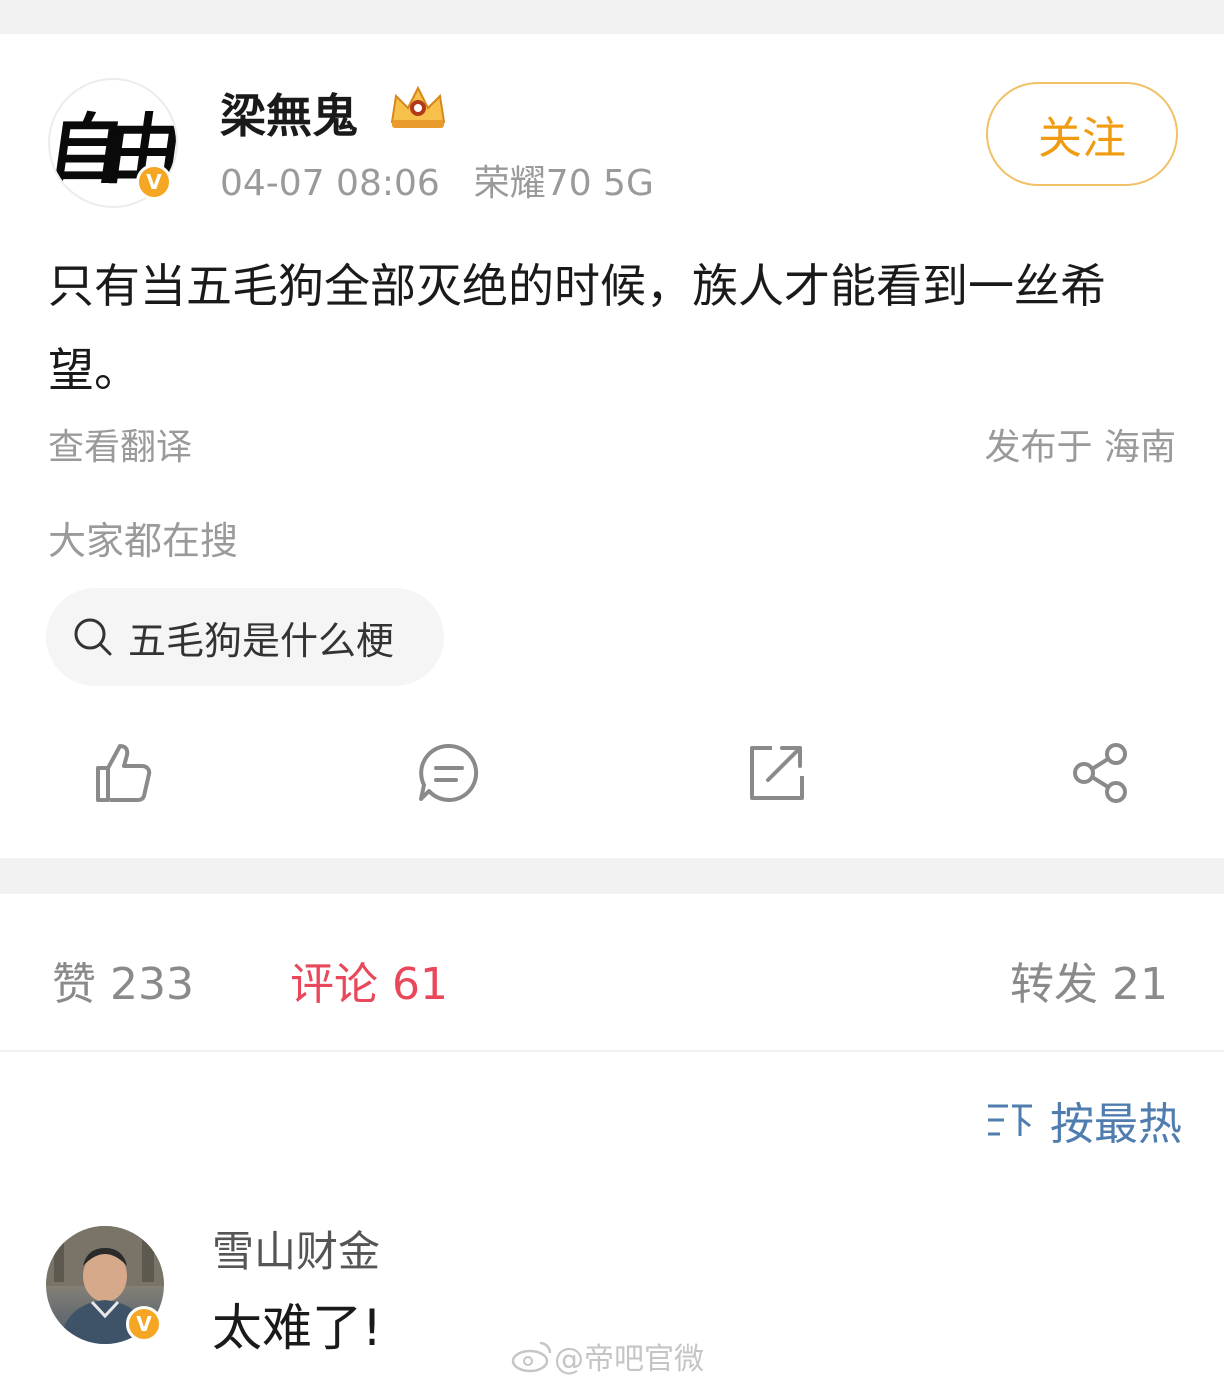 The width and height of the screenshot is (1224, 1380). I want to click on sort-label: 按最热, so click(1116, 1124).